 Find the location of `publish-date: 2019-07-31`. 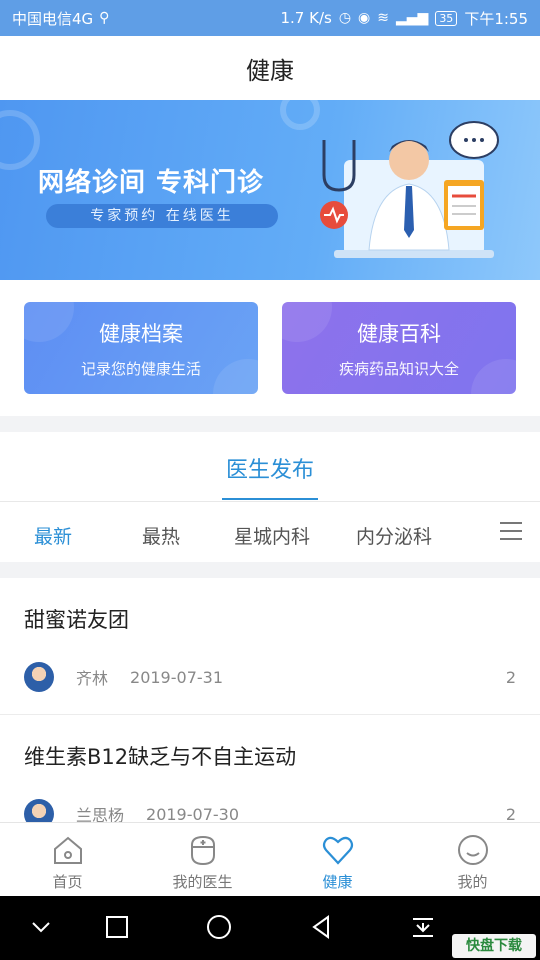

publish-date: 2019-07-31 is located at coordinates (176, 677).